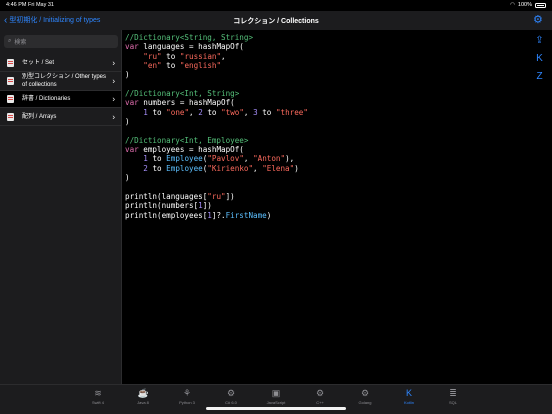  Describe the element at coordinates (187, 398) in the screenshot. I see `tab-python-3: ⚘ Python 3` at that location.